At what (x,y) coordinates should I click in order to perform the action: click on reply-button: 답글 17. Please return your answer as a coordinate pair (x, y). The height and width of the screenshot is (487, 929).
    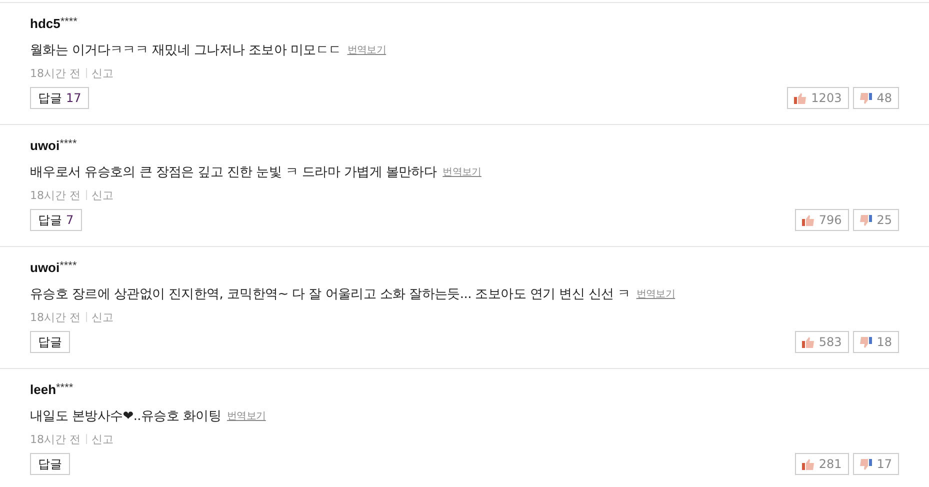
    Looking at the image, I should click on (60, 98).